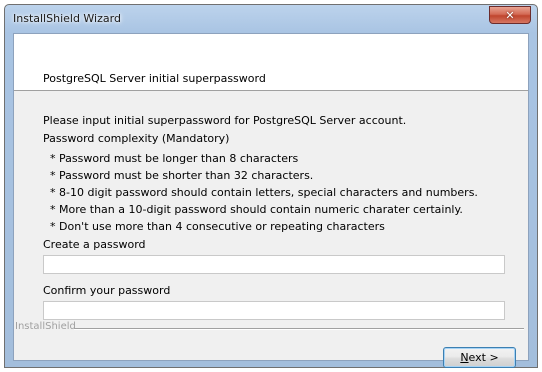  What do you see at coordinates (136, 138) in the screenshot?
I see `complexity-heading: Password complexity (Mandatory)` at bounding box center [136, 138].